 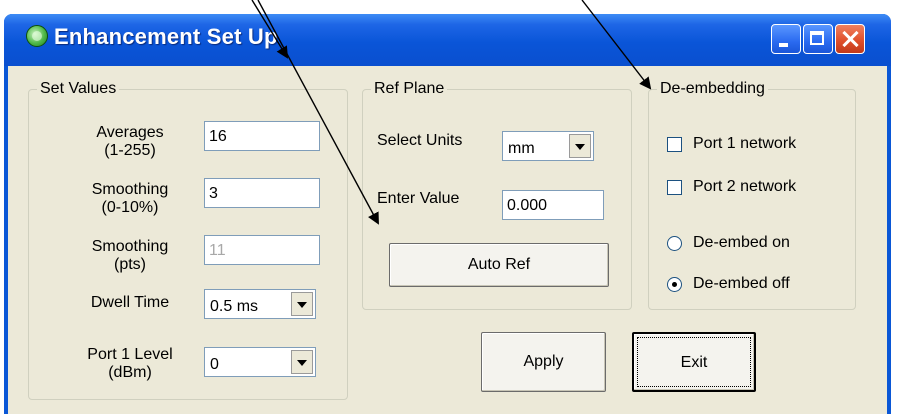 What do you see at coordinates (674, 243) in the screenshot?
I see `deembed-on-radio` at bounding box center [674, 243].